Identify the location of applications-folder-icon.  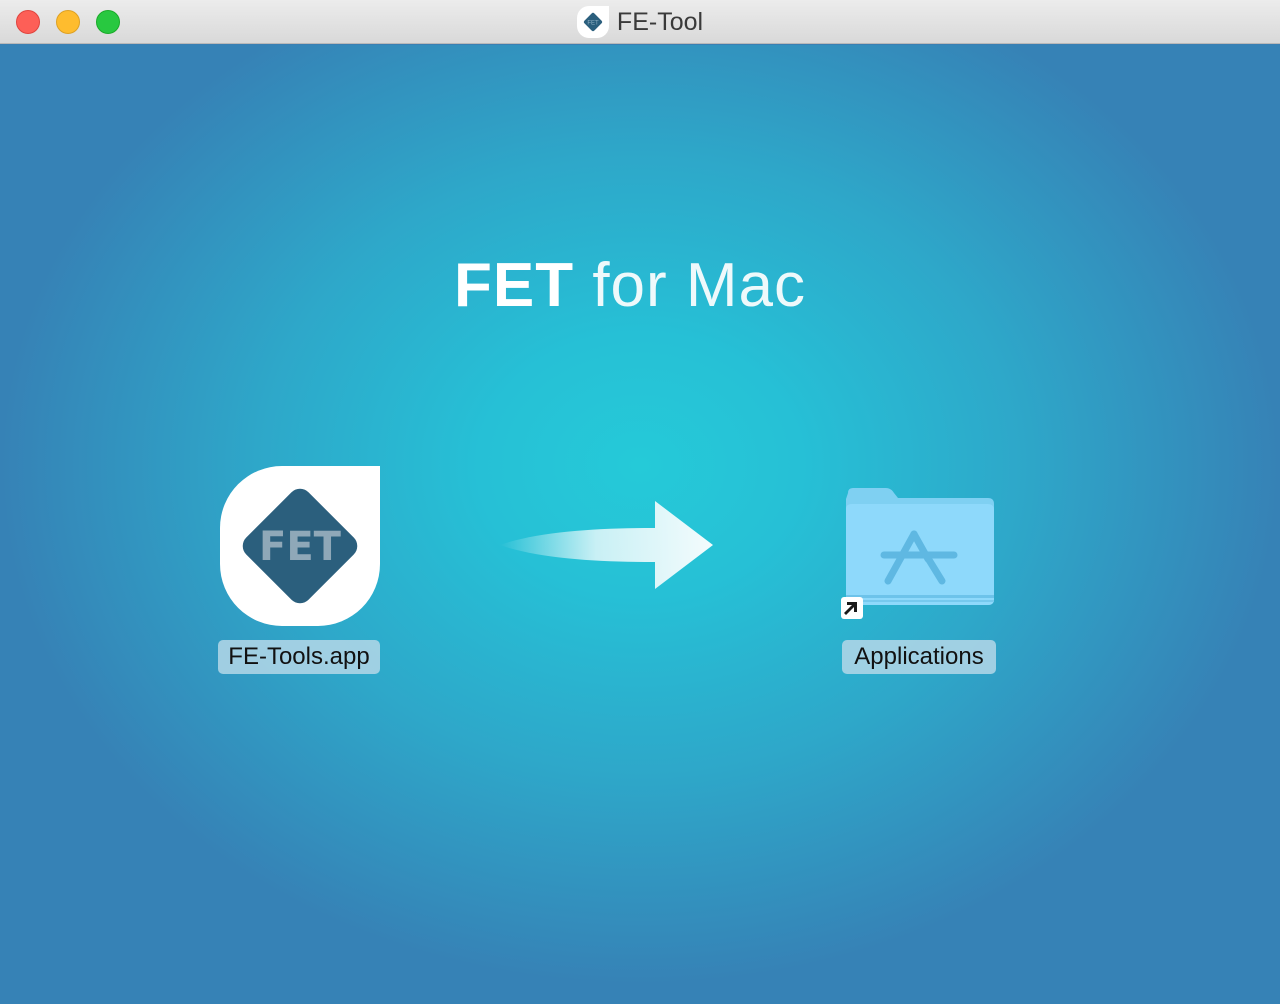
(920, 555).